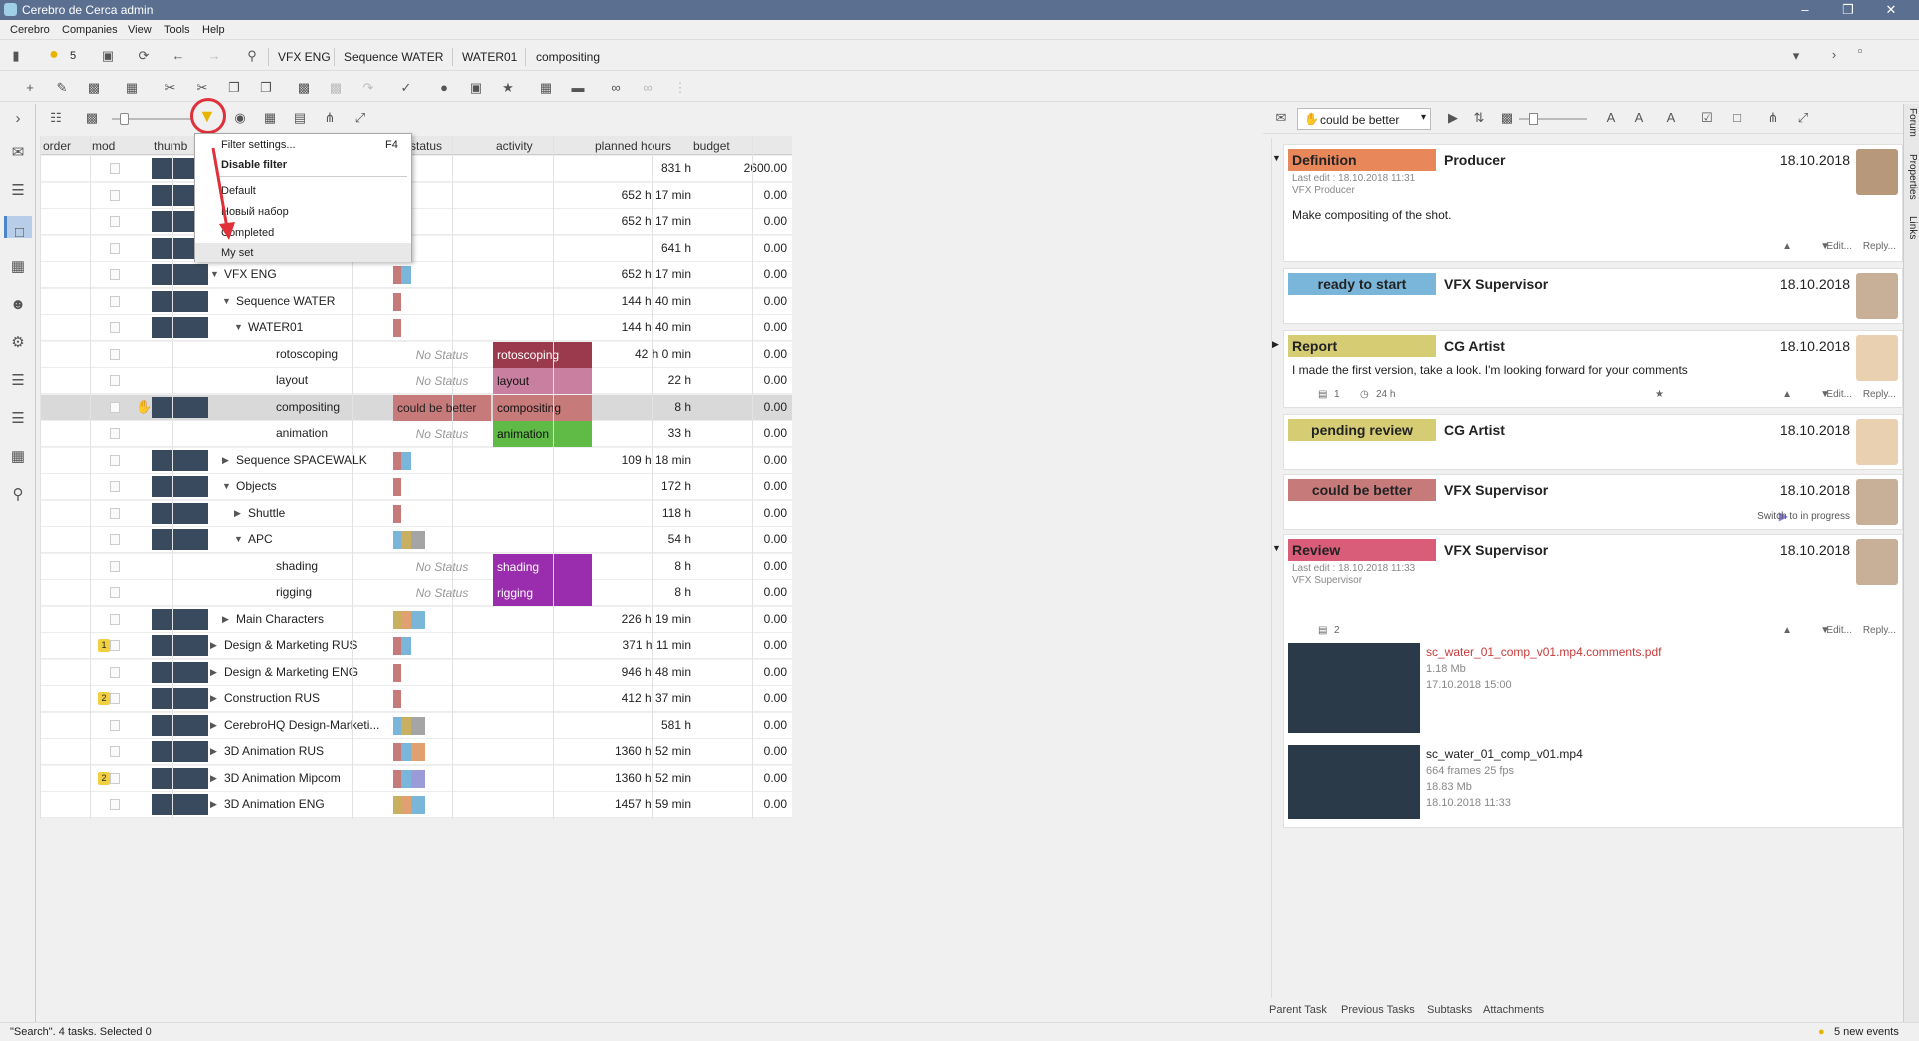 The image size is (1919, 1041). Describe the element at coordinates (416, 540) in the screenshot. I see `table-row: ▼ APC 54 h 0.00` at that location.